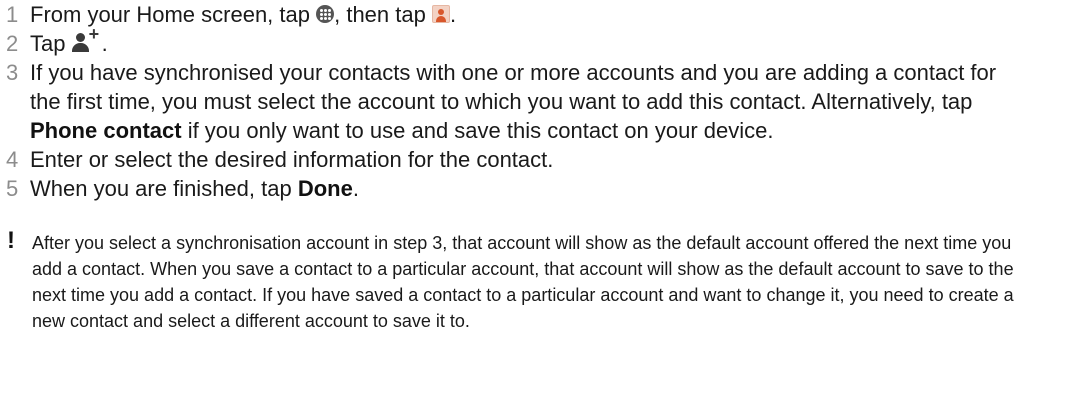 This screenshot has height=405, width=1070. I want to click on step-5: 5 When you are finished, tap Done., so click(535, 188).